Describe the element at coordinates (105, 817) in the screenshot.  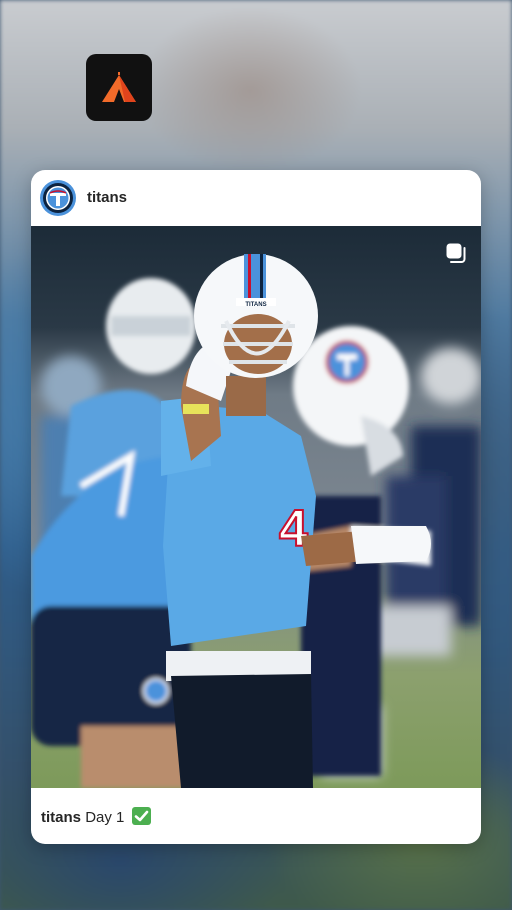
I see `caption-text: Day 1` at that location.